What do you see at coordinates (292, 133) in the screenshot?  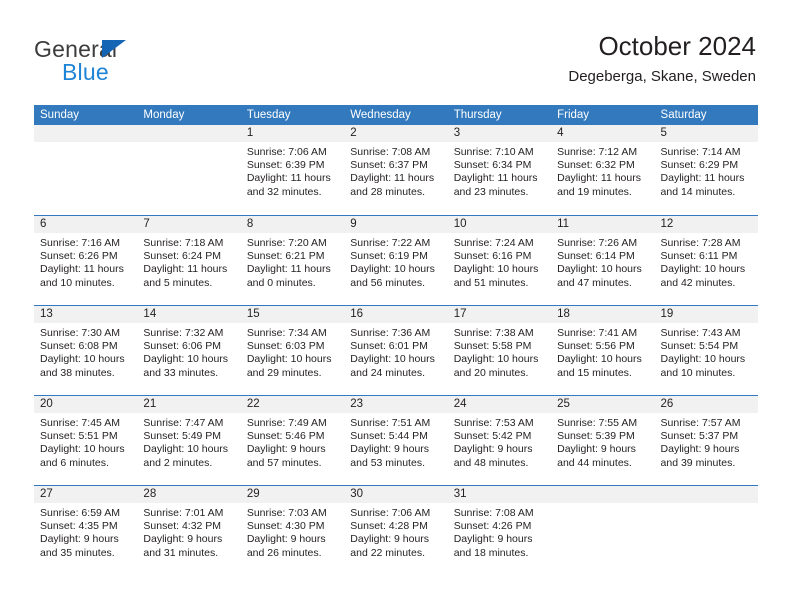 I see `day-number: 1` at bounding box center [292, 133].